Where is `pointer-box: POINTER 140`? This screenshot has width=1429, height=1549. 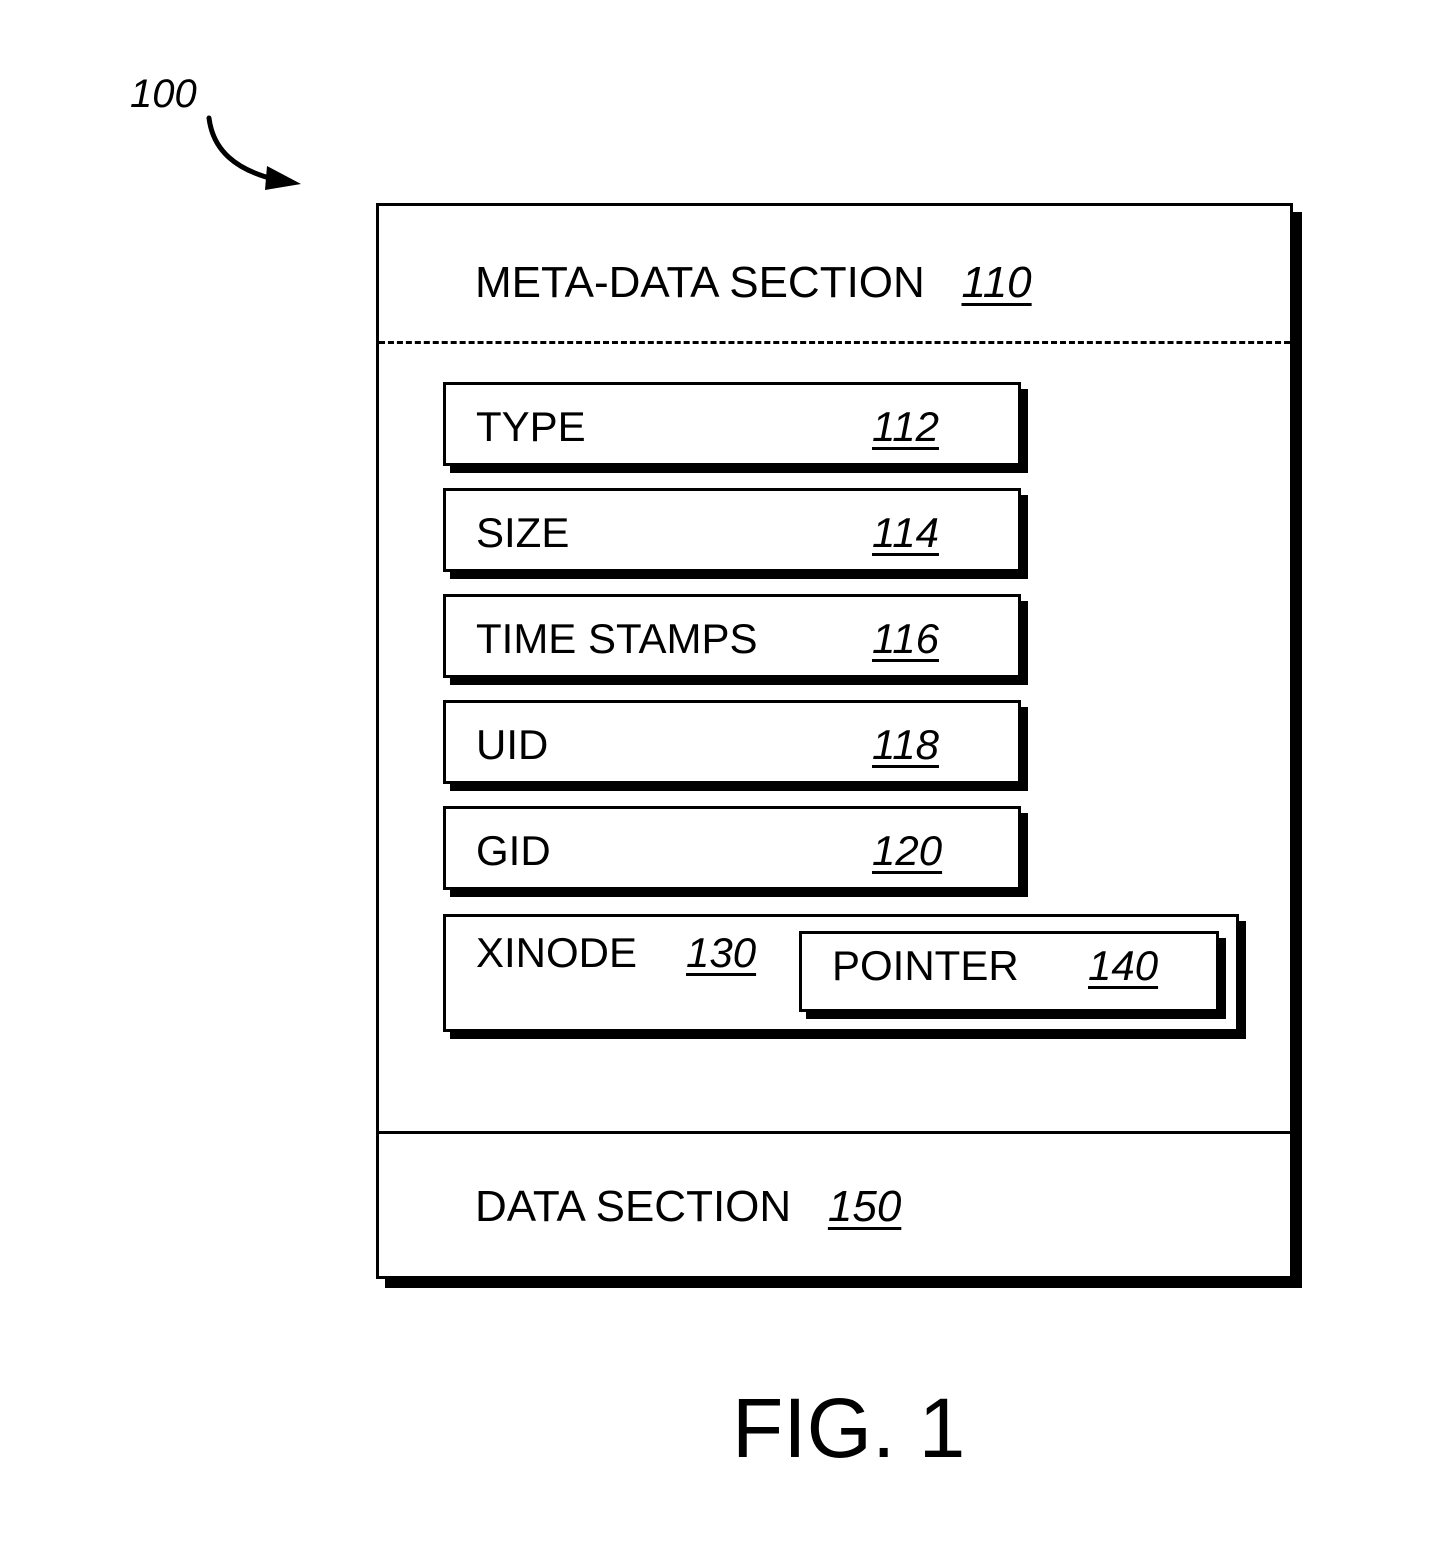 pointer-box: POINTER 140 is located at coordinates (1009, 971).